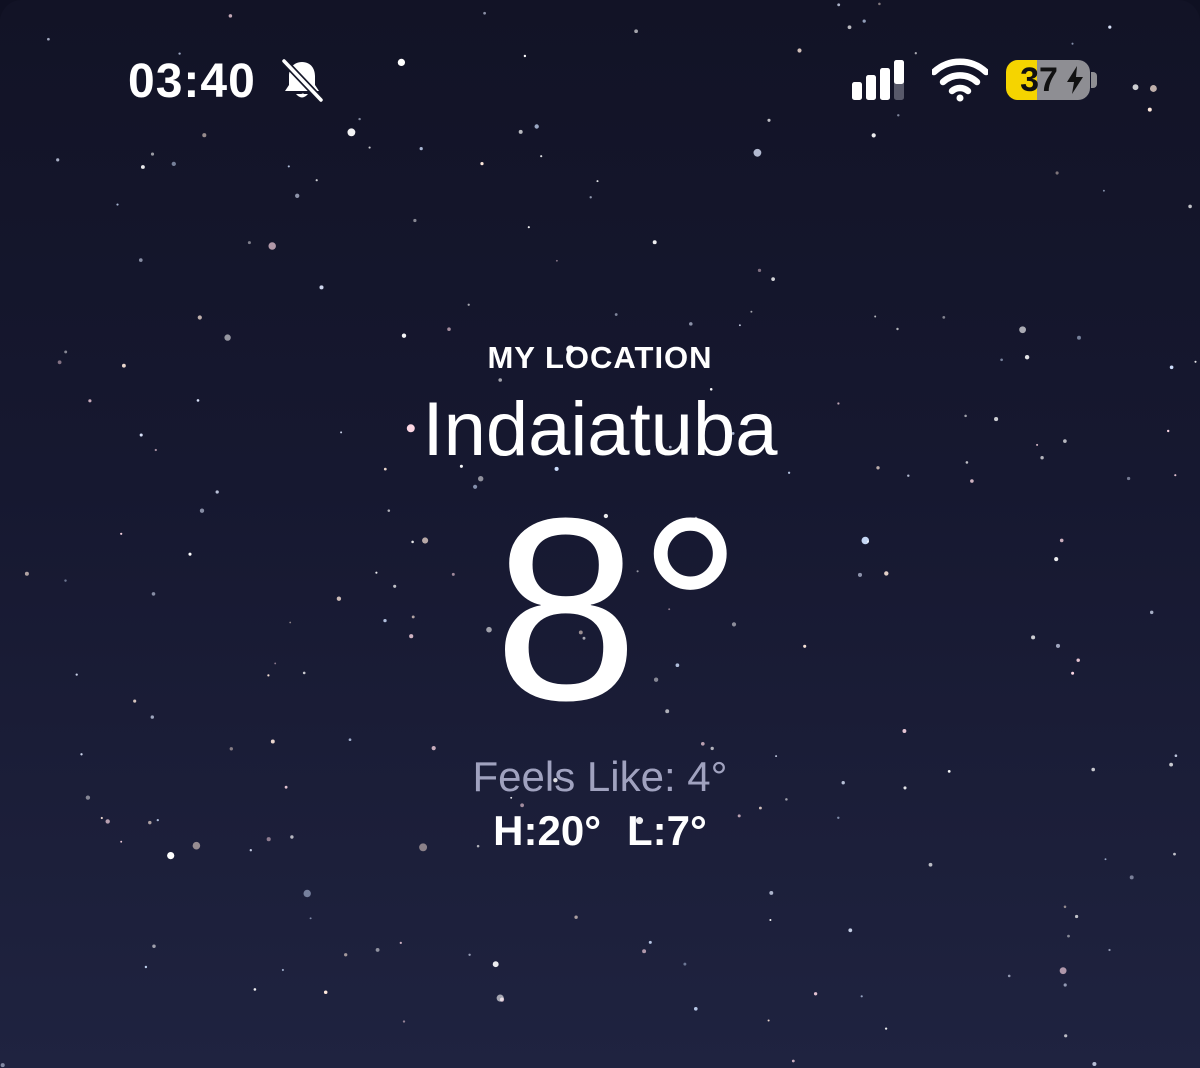 Image resolution: width=1200 pixels, height=1068 pixels. What do you see at coordinates (600, 429) in the screenshot?
I see `city-name: Indaiatuba` at bounding box center [600, 429].